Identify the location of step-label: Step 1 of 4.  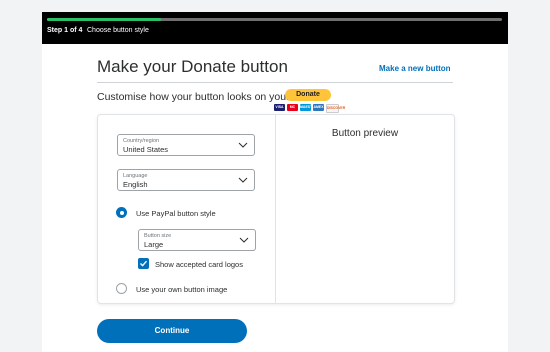
(65, 30).